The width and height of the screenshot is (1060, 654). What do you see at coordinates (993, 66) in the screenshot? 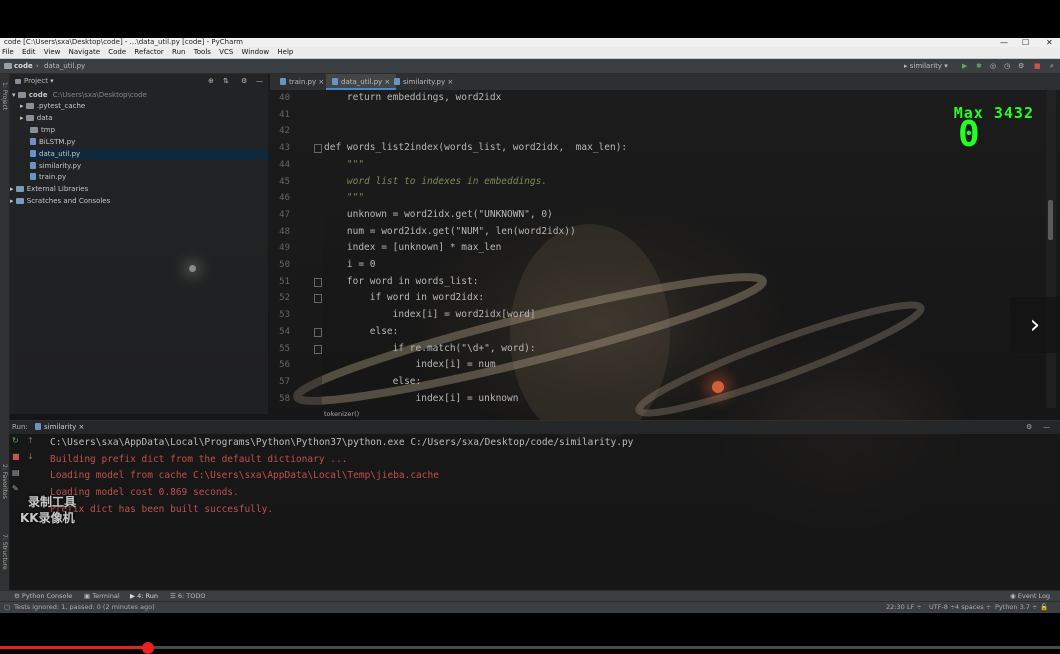
I see `coverage-icon: ◎` at bounding box center [993, 66].